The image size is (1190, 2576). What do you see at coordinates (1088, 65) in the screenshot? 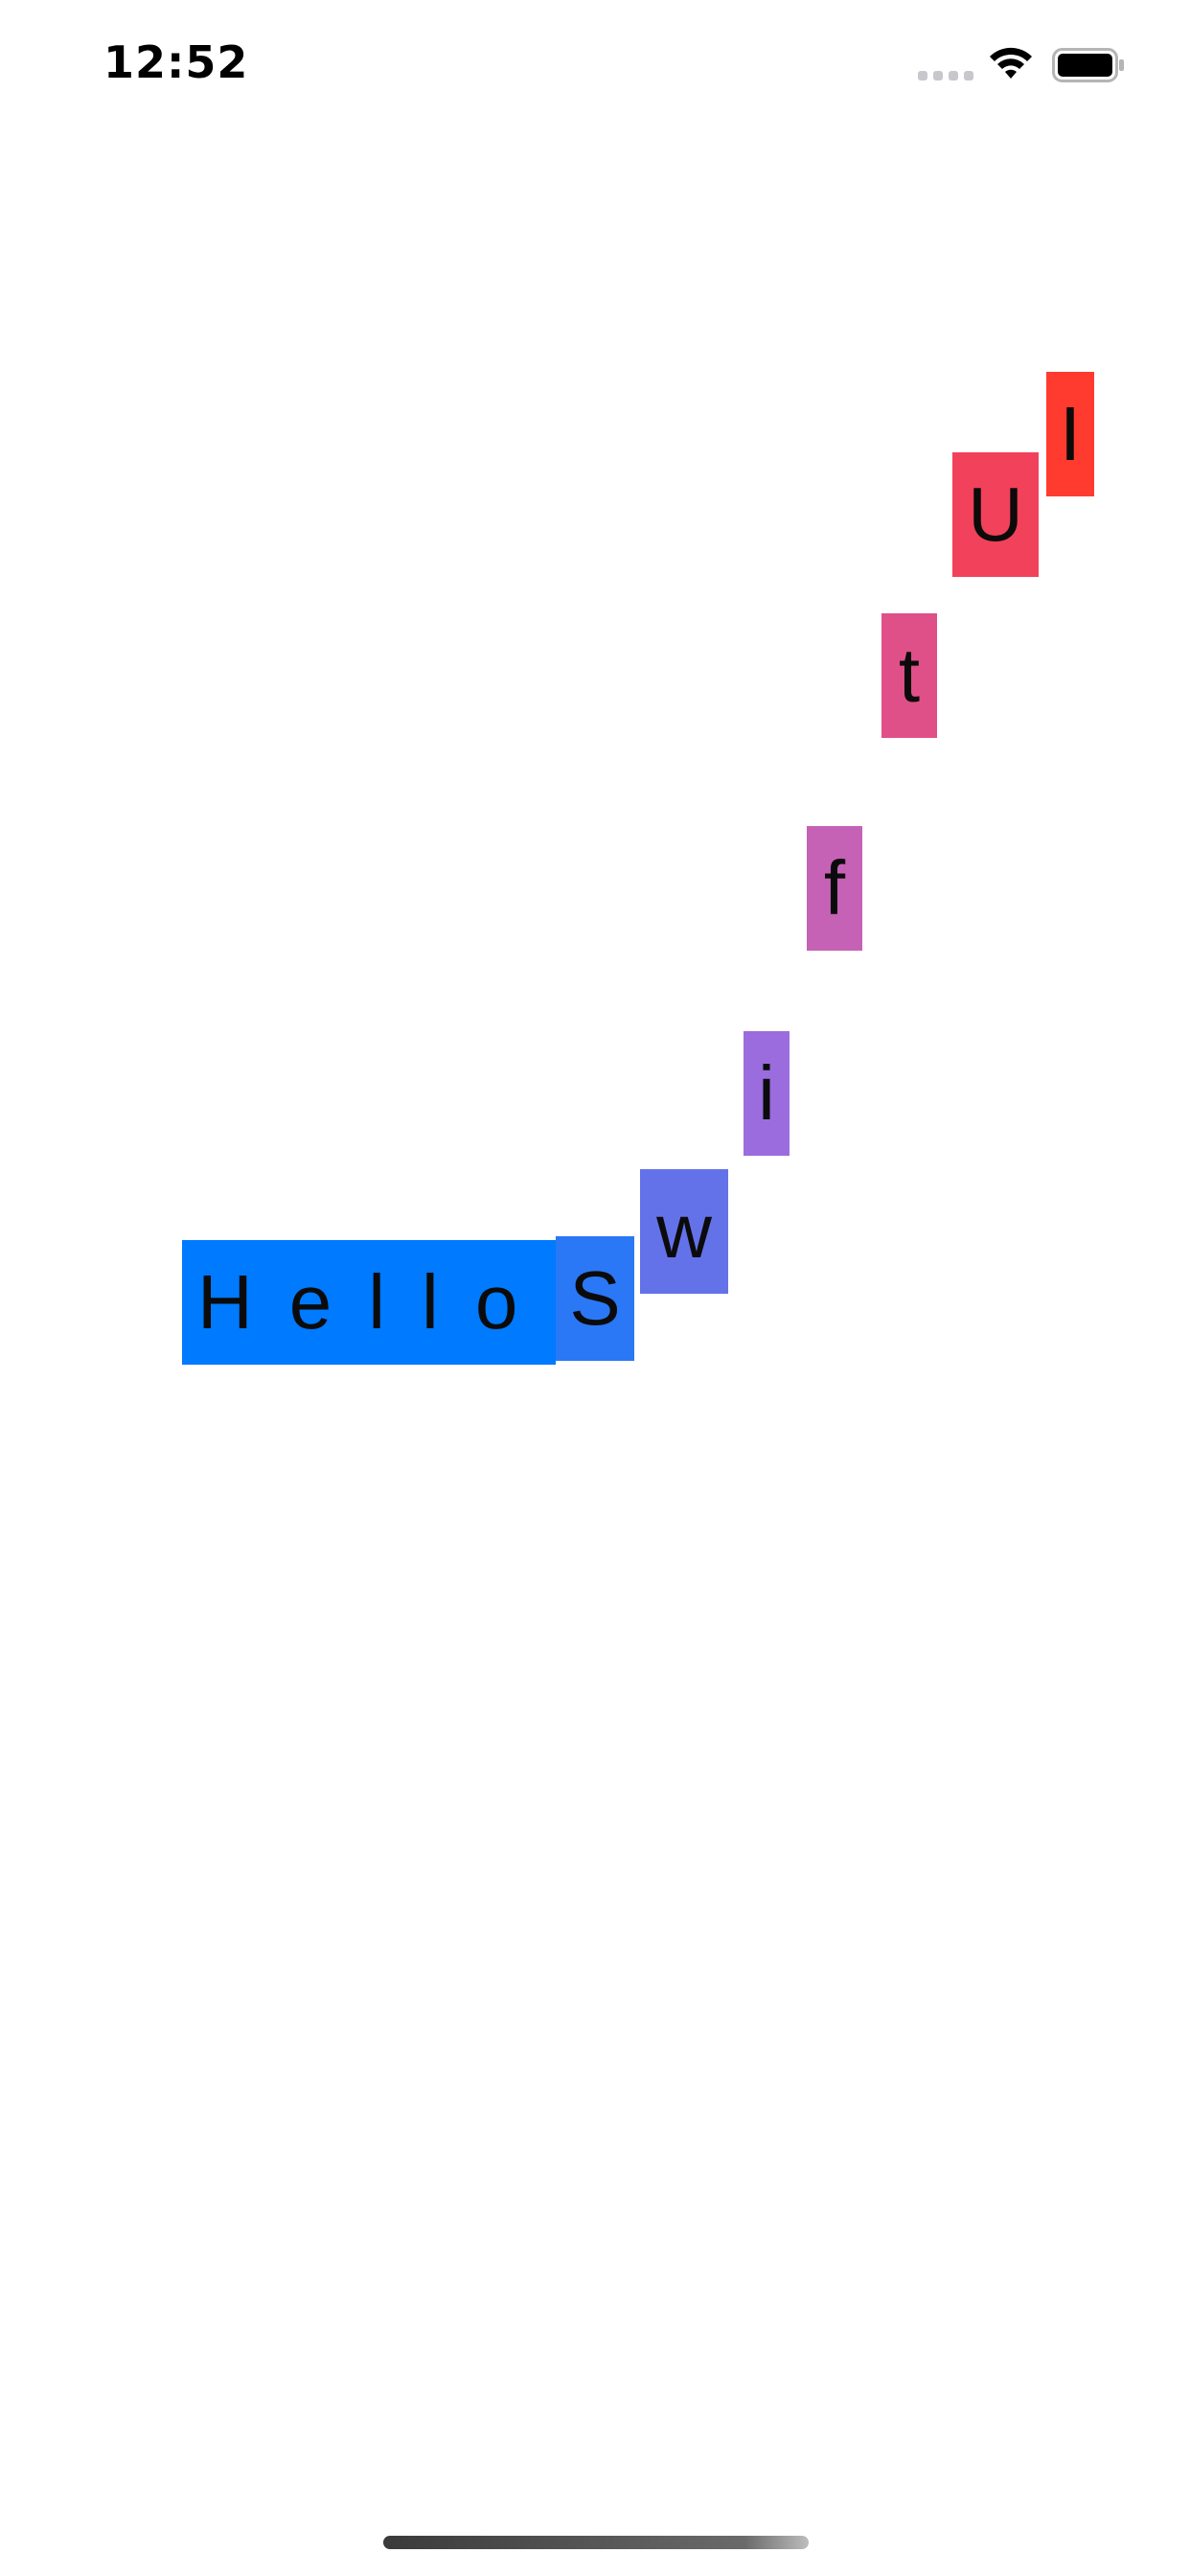
I see `battery-icon` at bounding box center [1088, 65].